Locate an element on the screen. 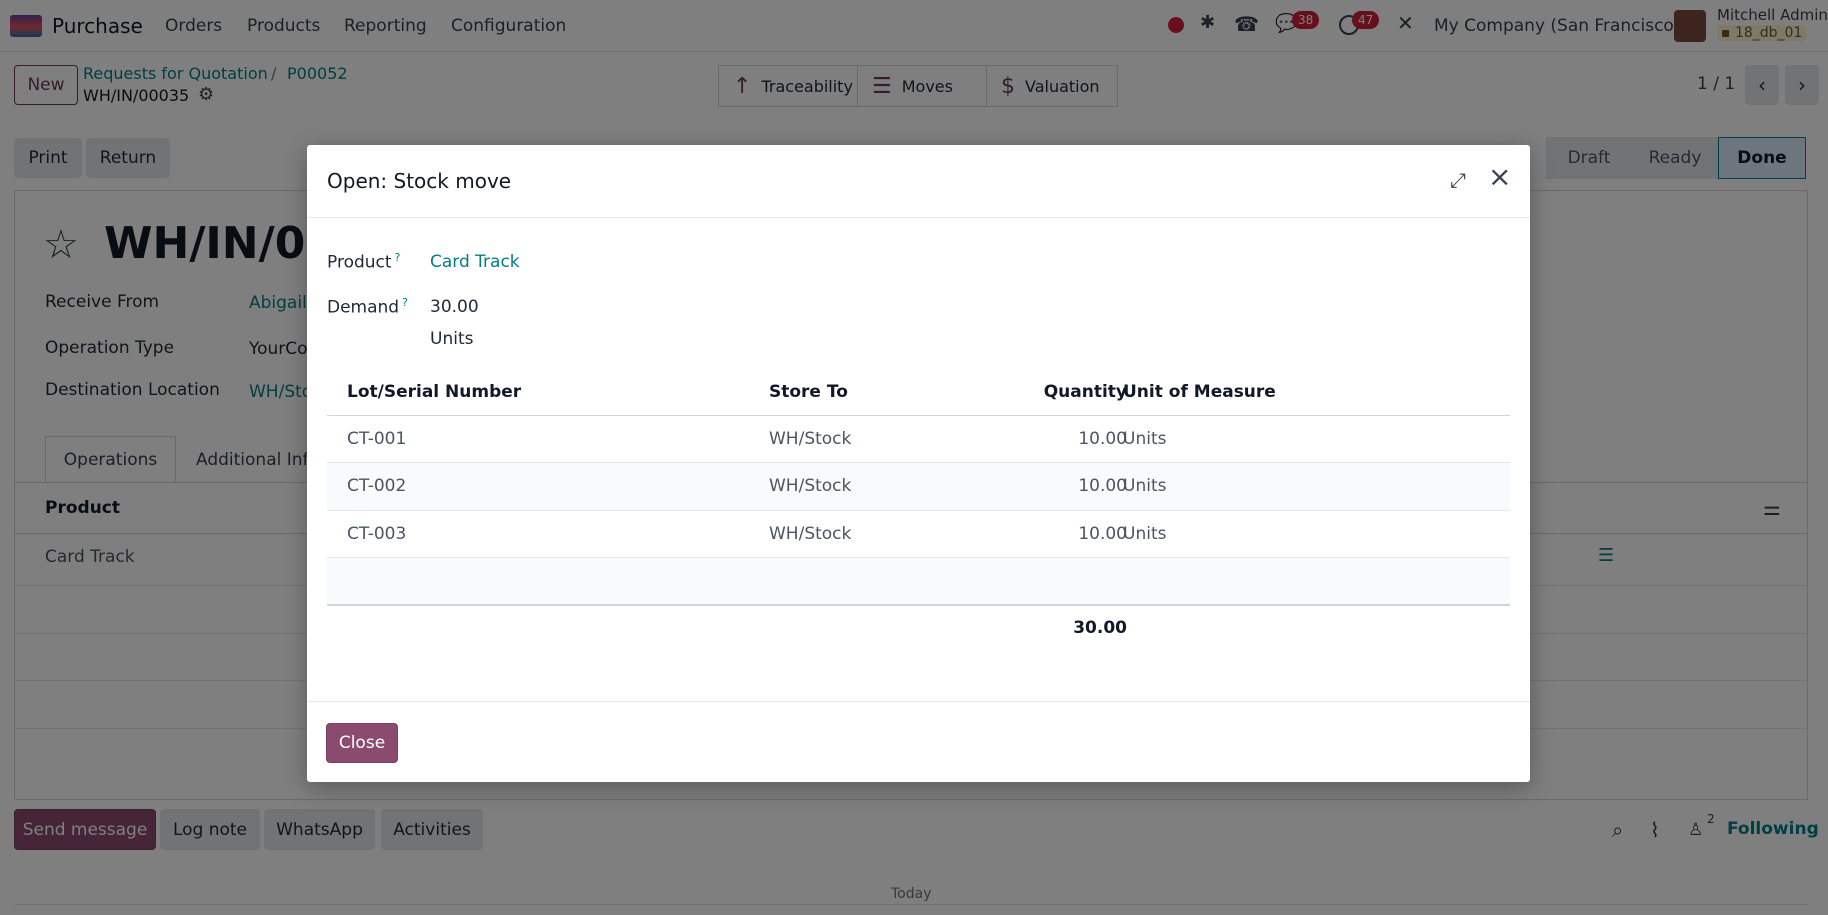 The width and height of the screenshot is (1828, 915). row-lot: CT-003 is located at coordinates (377, 534).